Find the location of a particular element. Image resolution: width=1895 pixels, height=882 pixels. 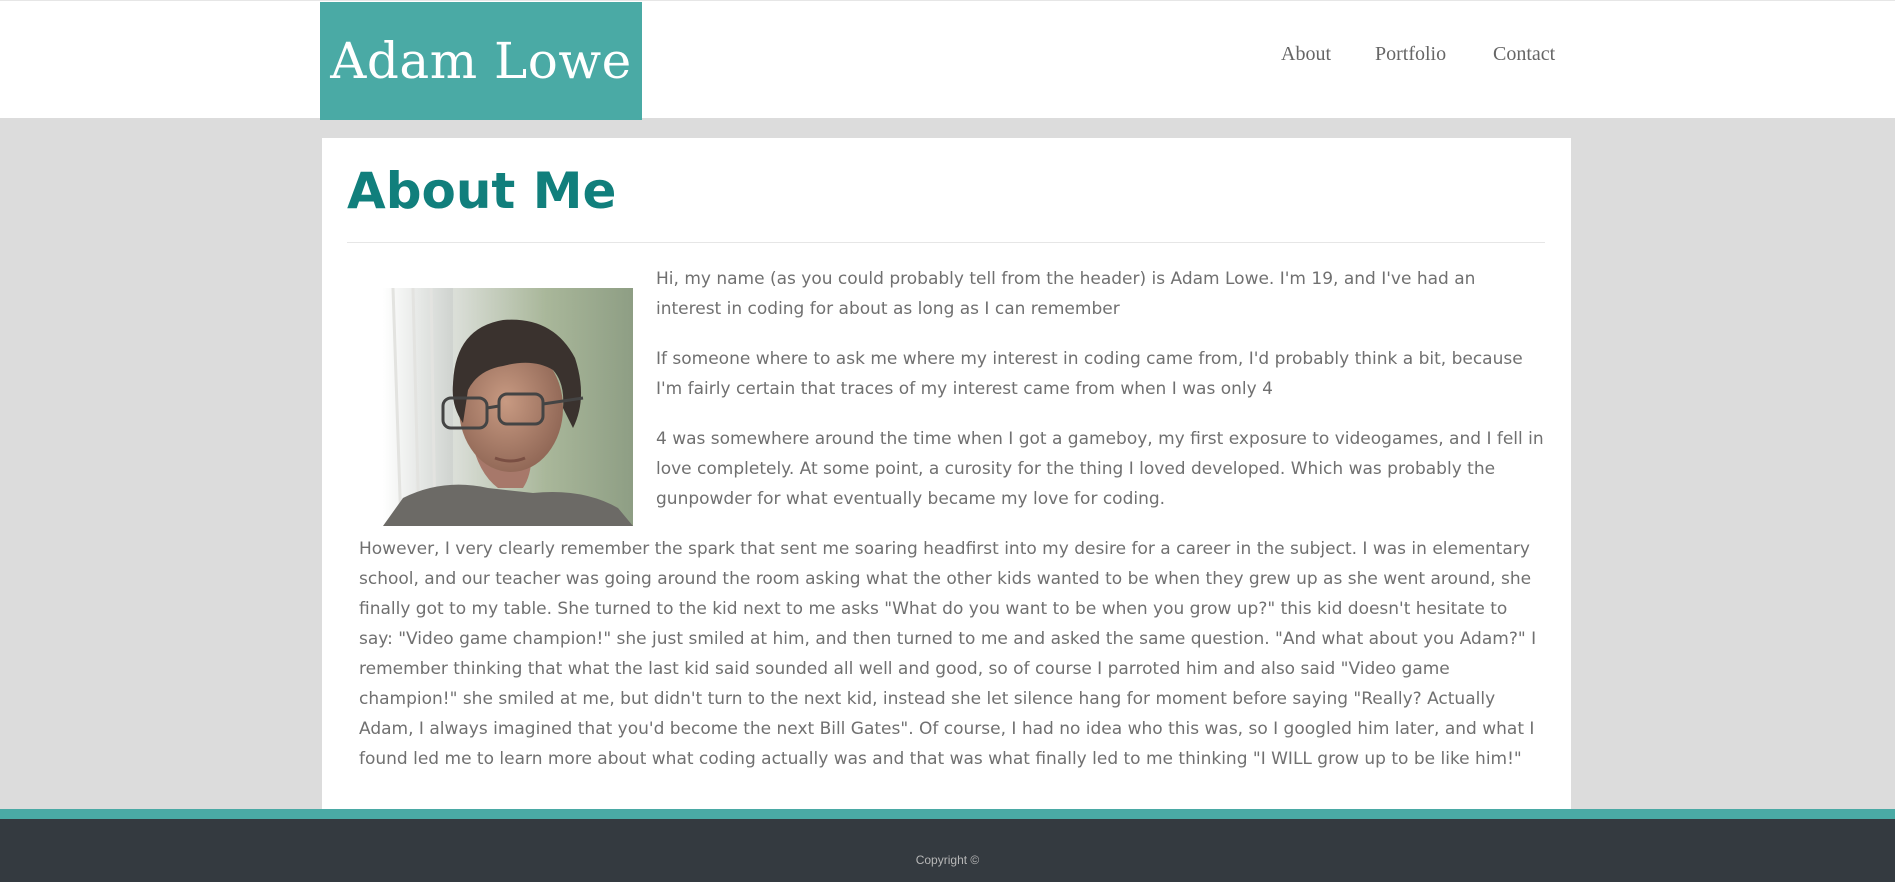

nav-link-contact: Contact is located at coordinates (1524, 54).